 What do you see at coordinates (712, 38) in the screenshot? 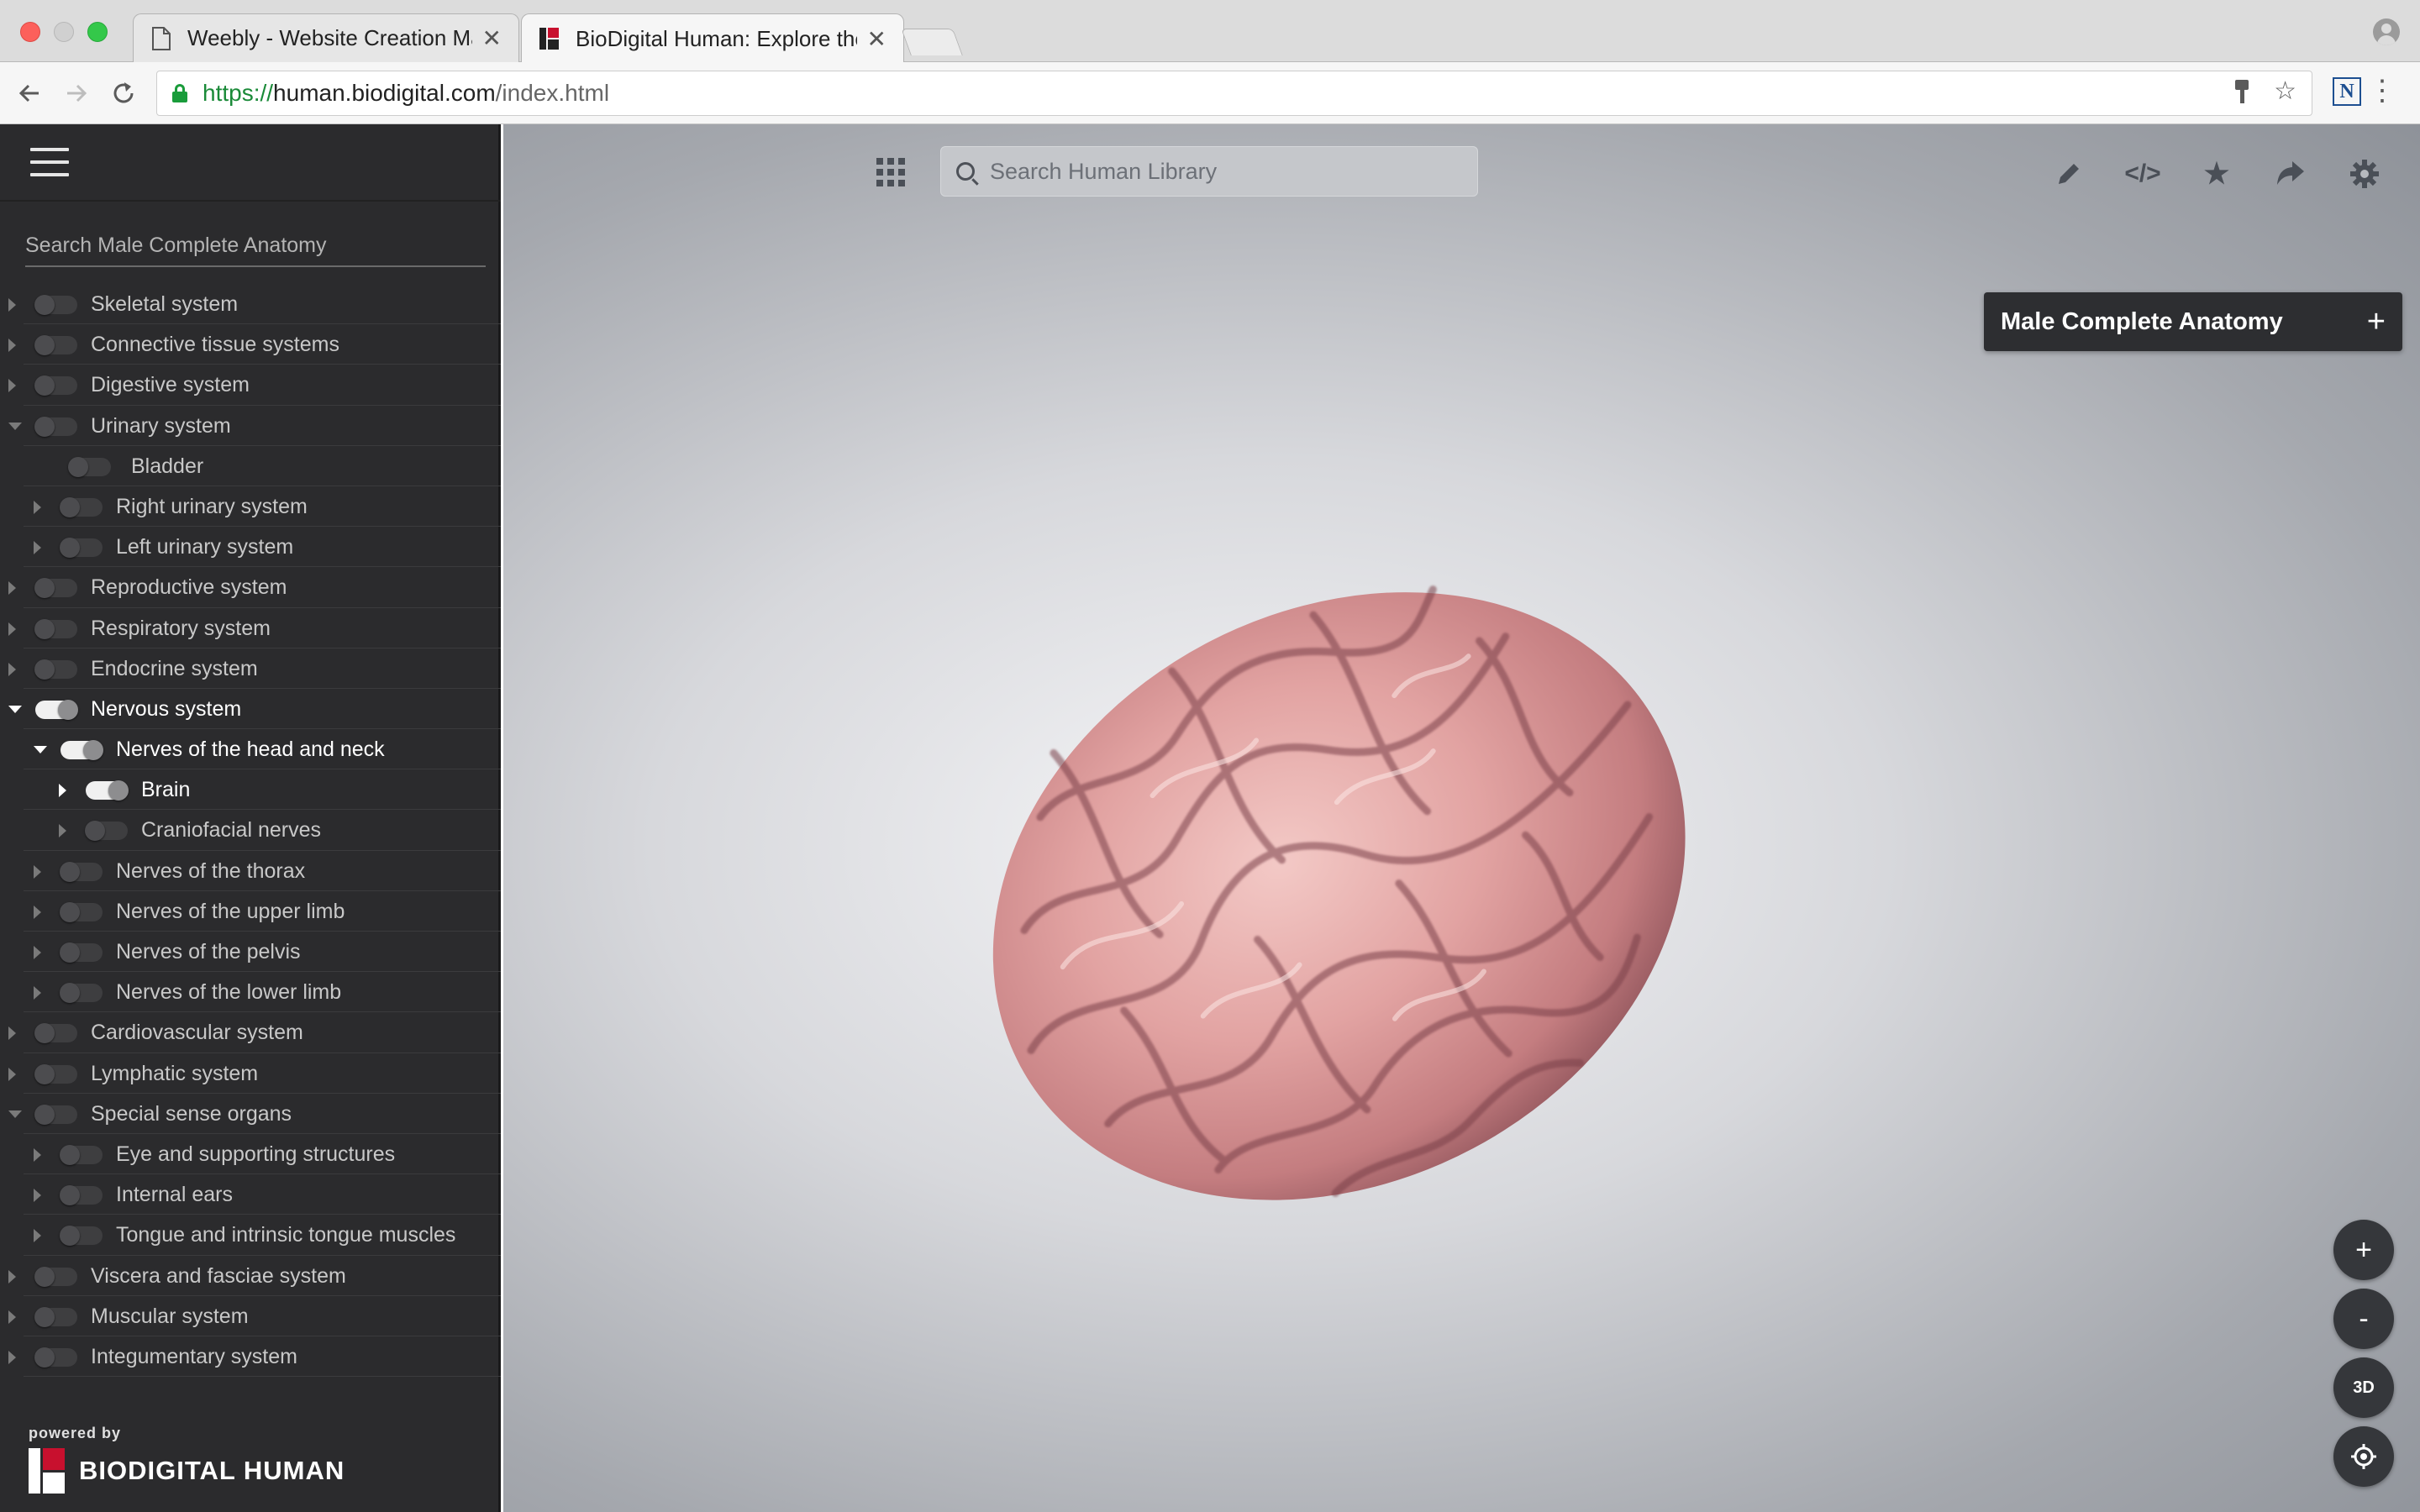
I see `tab-biodigital: BioDigital Human: Explore the ✕` at bounding box center [712, 38].